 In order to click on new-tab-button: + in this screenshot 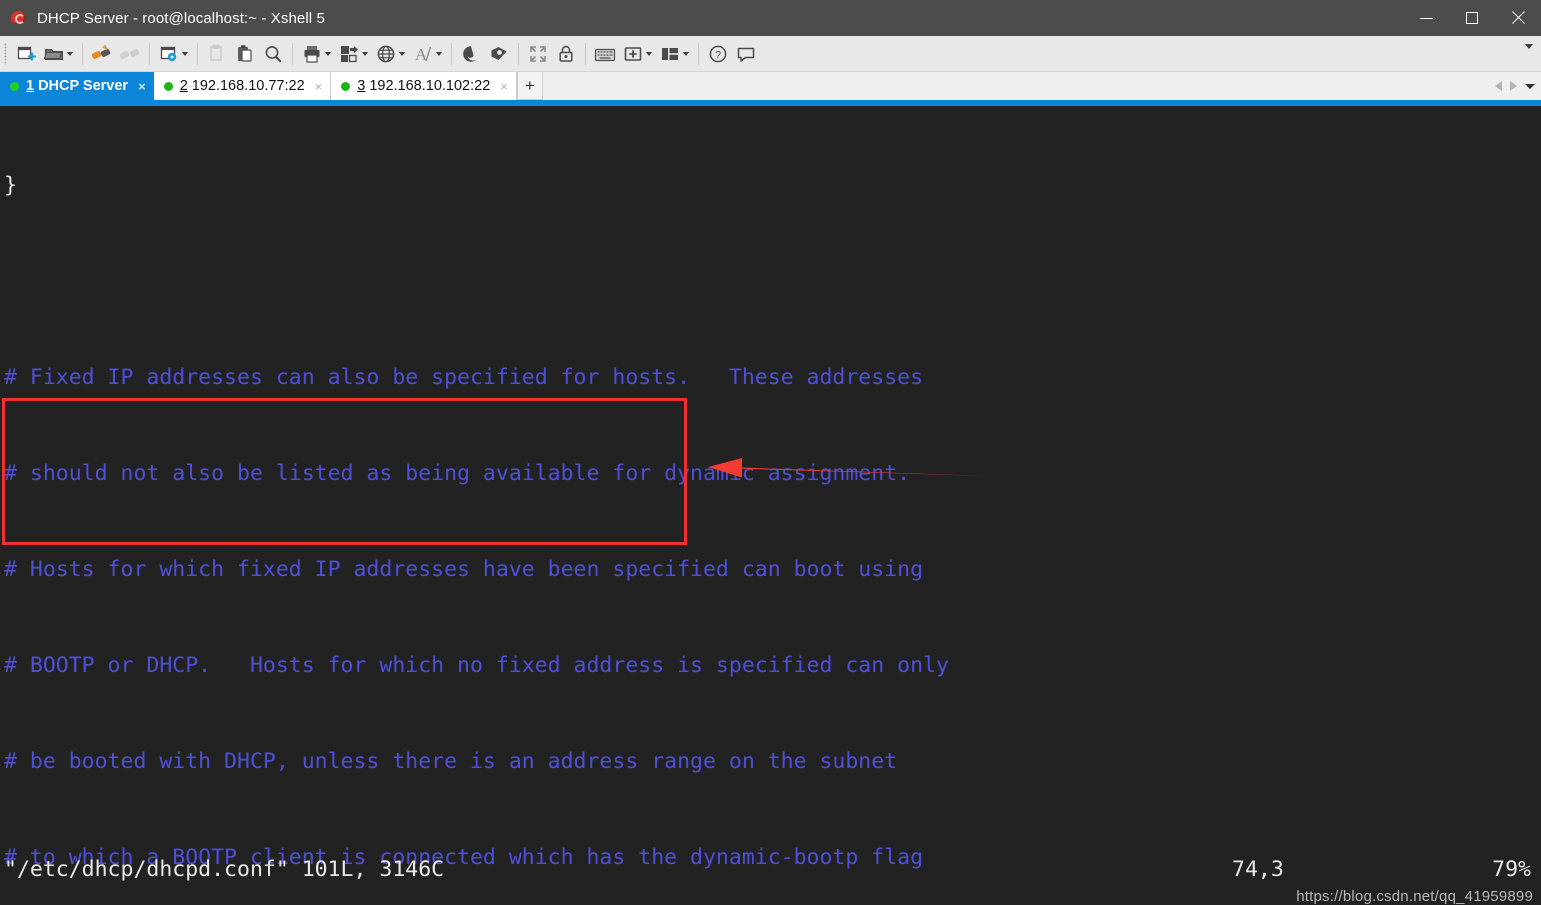, I will do `click(529, 86)`.